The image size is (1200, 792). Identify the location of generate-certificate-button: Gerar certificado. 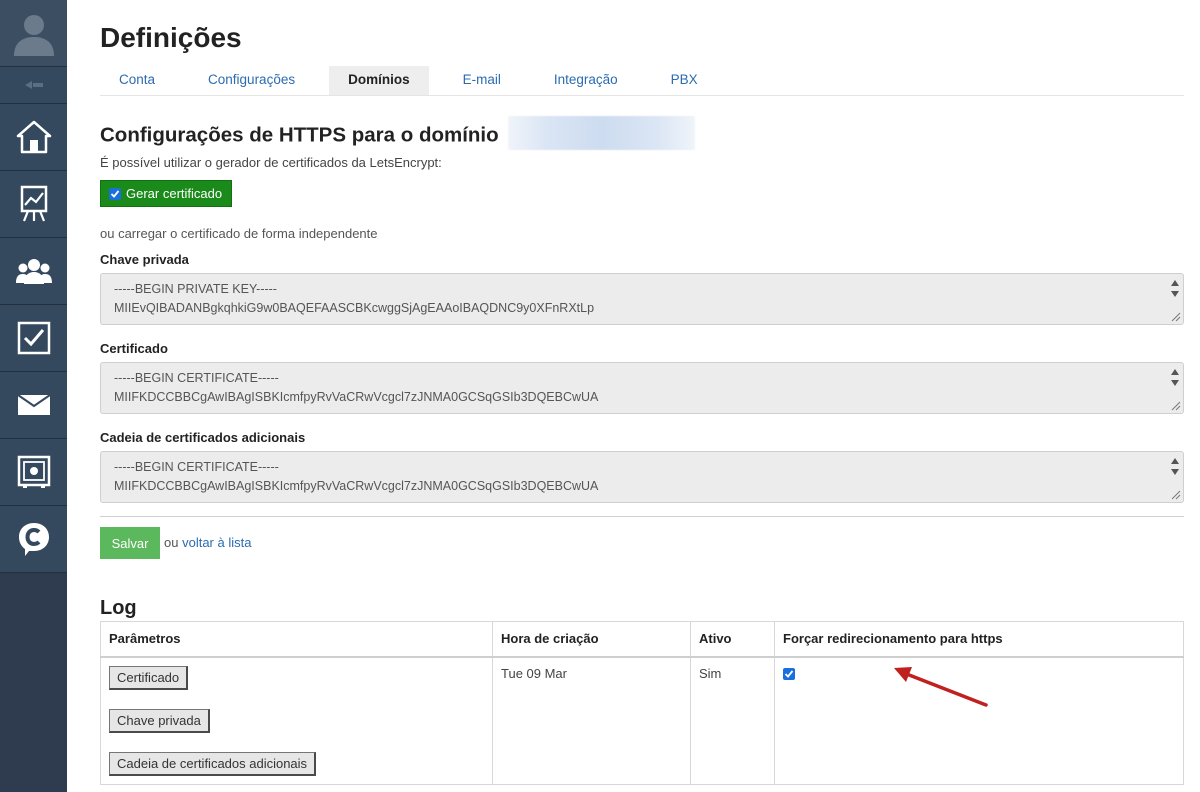
(166, 193).